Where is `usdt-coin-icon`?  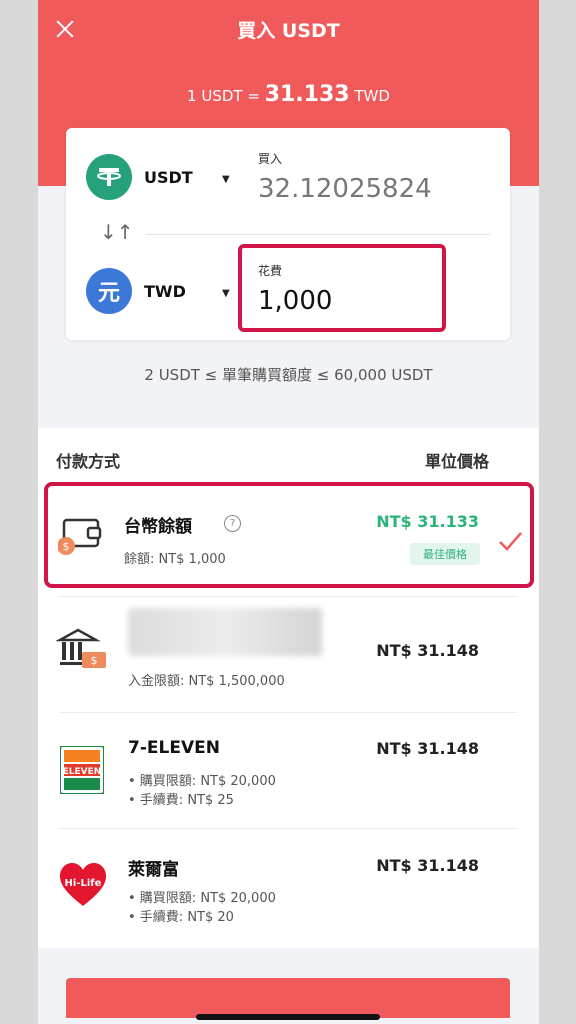 usdt-coin-icon is located at coordinates (109, 177).